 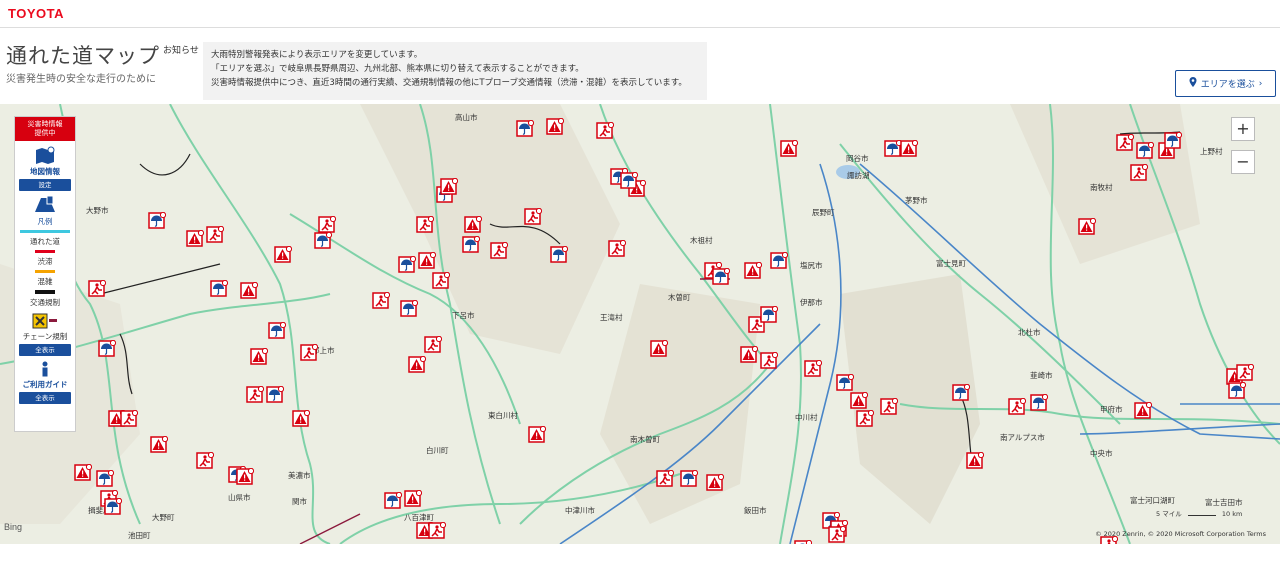 I want to click on place-label: 中津川市, so click(x=580, y=510).